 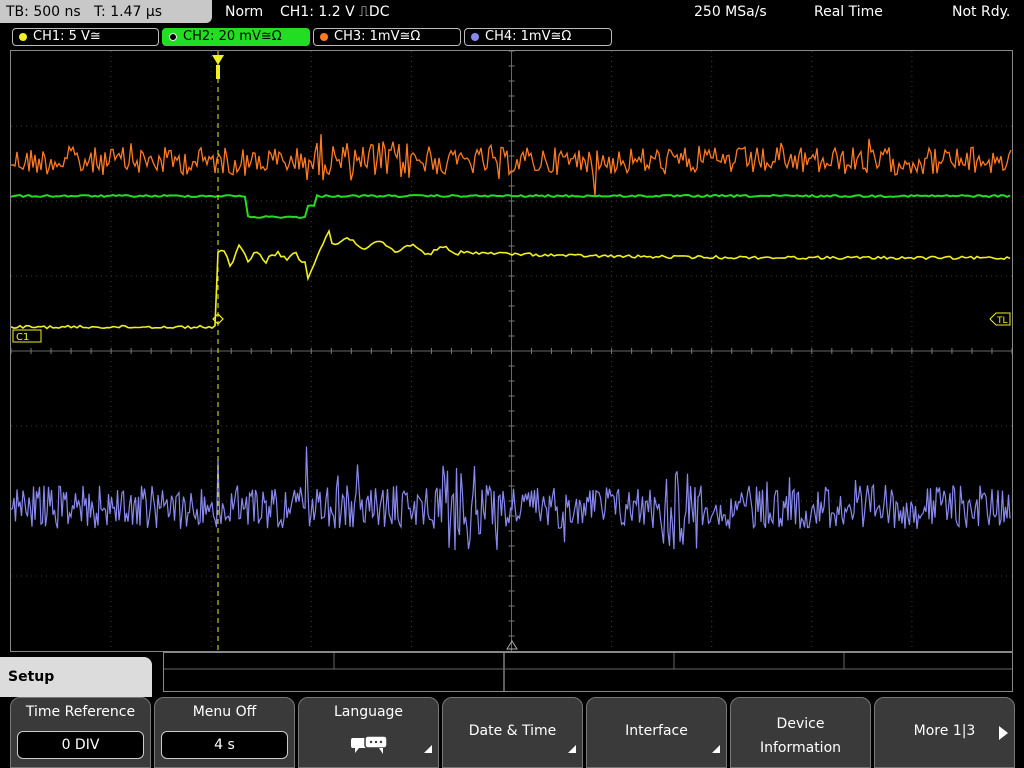 I want to click on date-time-label: Date & Time, so click(x=512, y=731).